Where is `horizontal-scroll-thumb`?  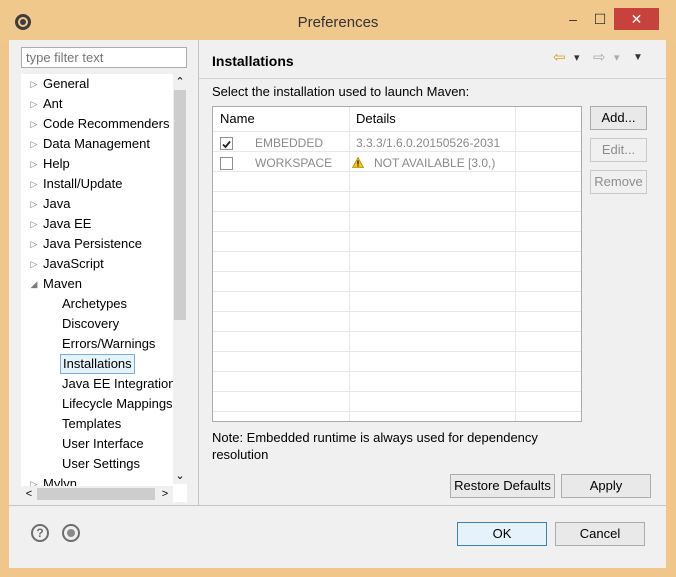
horizontal-scroll-thumb is located at coordinates (96, 494).